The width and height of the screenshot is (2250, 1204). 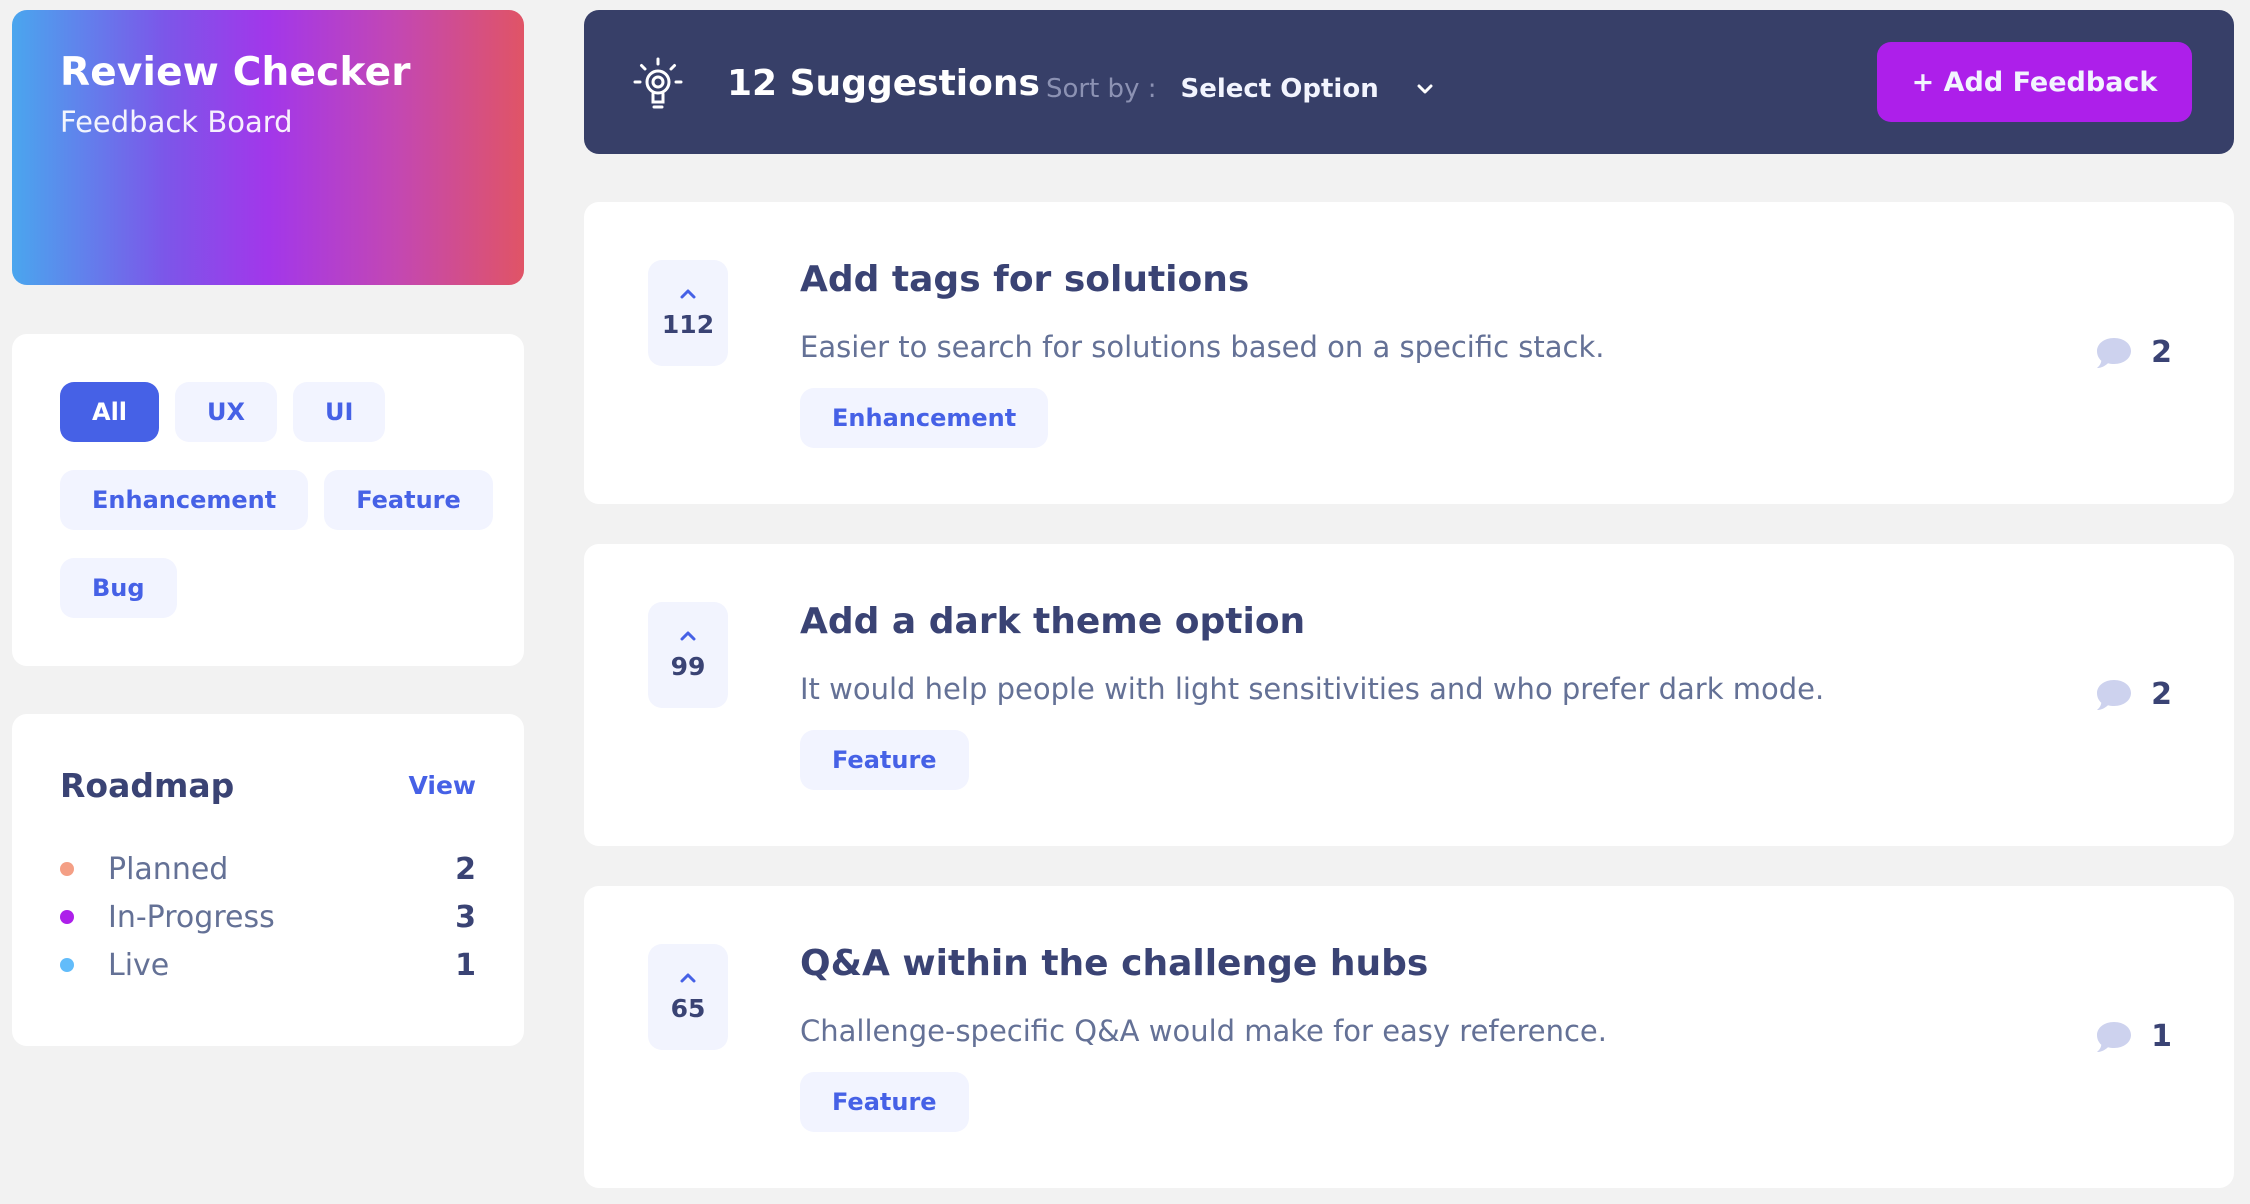 I want to click on category-filter-panel: All UX UI Enhancement Feature Bug, so click(x=268, y=500).